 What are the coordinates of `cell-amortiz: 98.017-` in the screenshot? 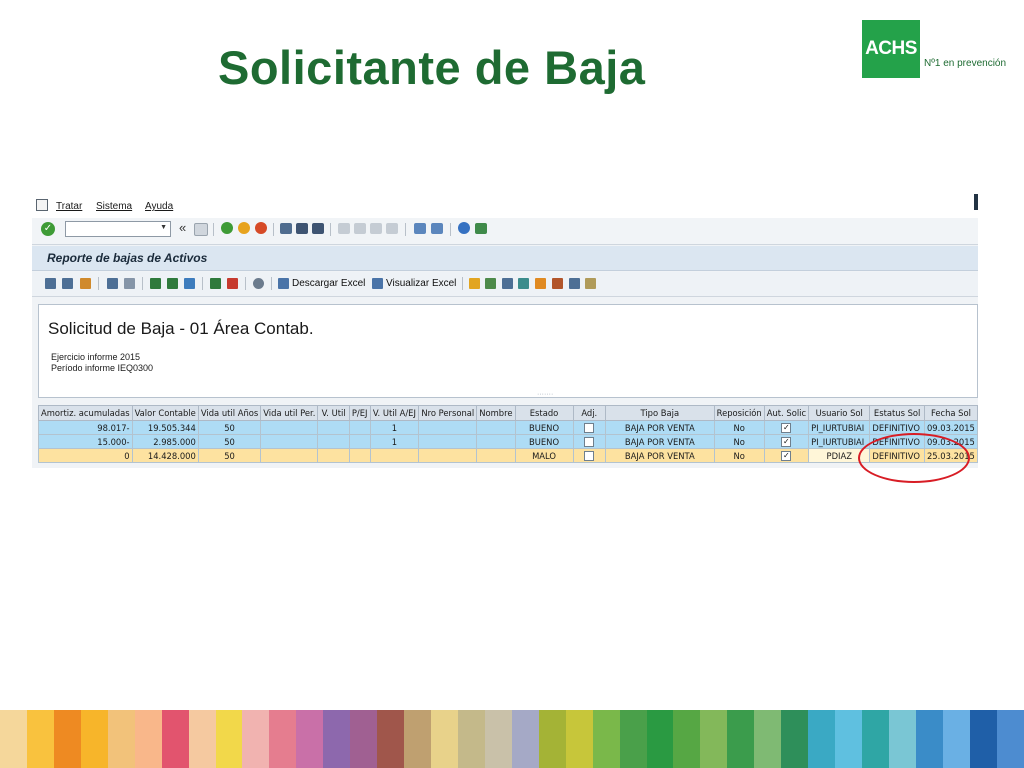 It's located at (85, 427).